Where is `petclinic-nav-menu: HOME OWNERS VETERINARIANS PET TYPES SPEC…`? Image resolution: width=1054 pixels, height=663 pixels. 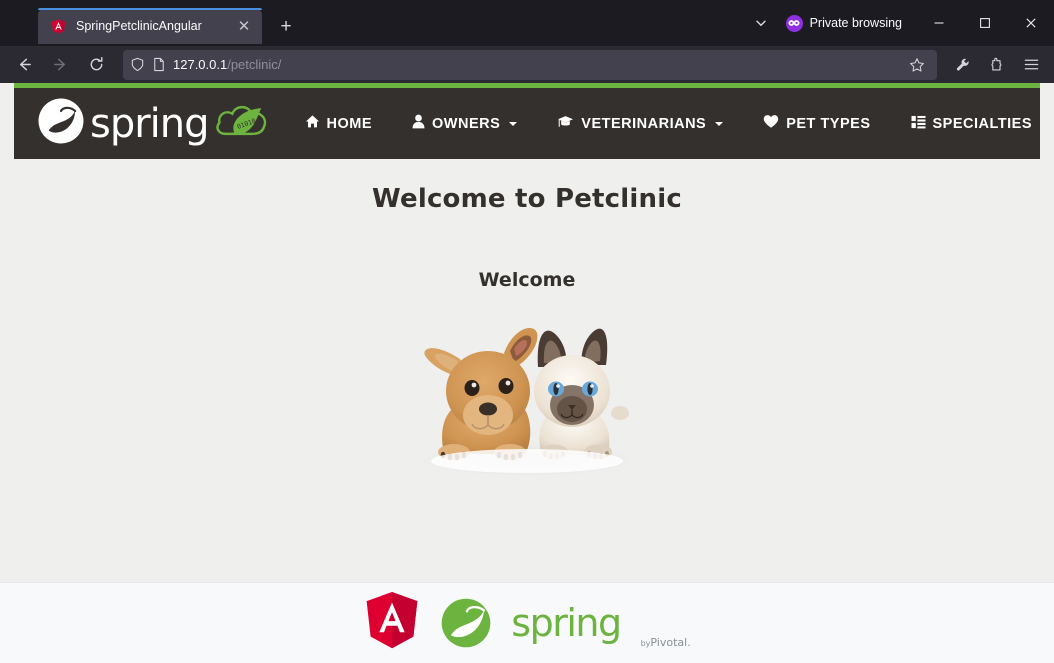
petclinic-nav-menu: HOME OWNERS VETERINARIANS PET TYPES SPEC… is located at coordinates (668, 123).